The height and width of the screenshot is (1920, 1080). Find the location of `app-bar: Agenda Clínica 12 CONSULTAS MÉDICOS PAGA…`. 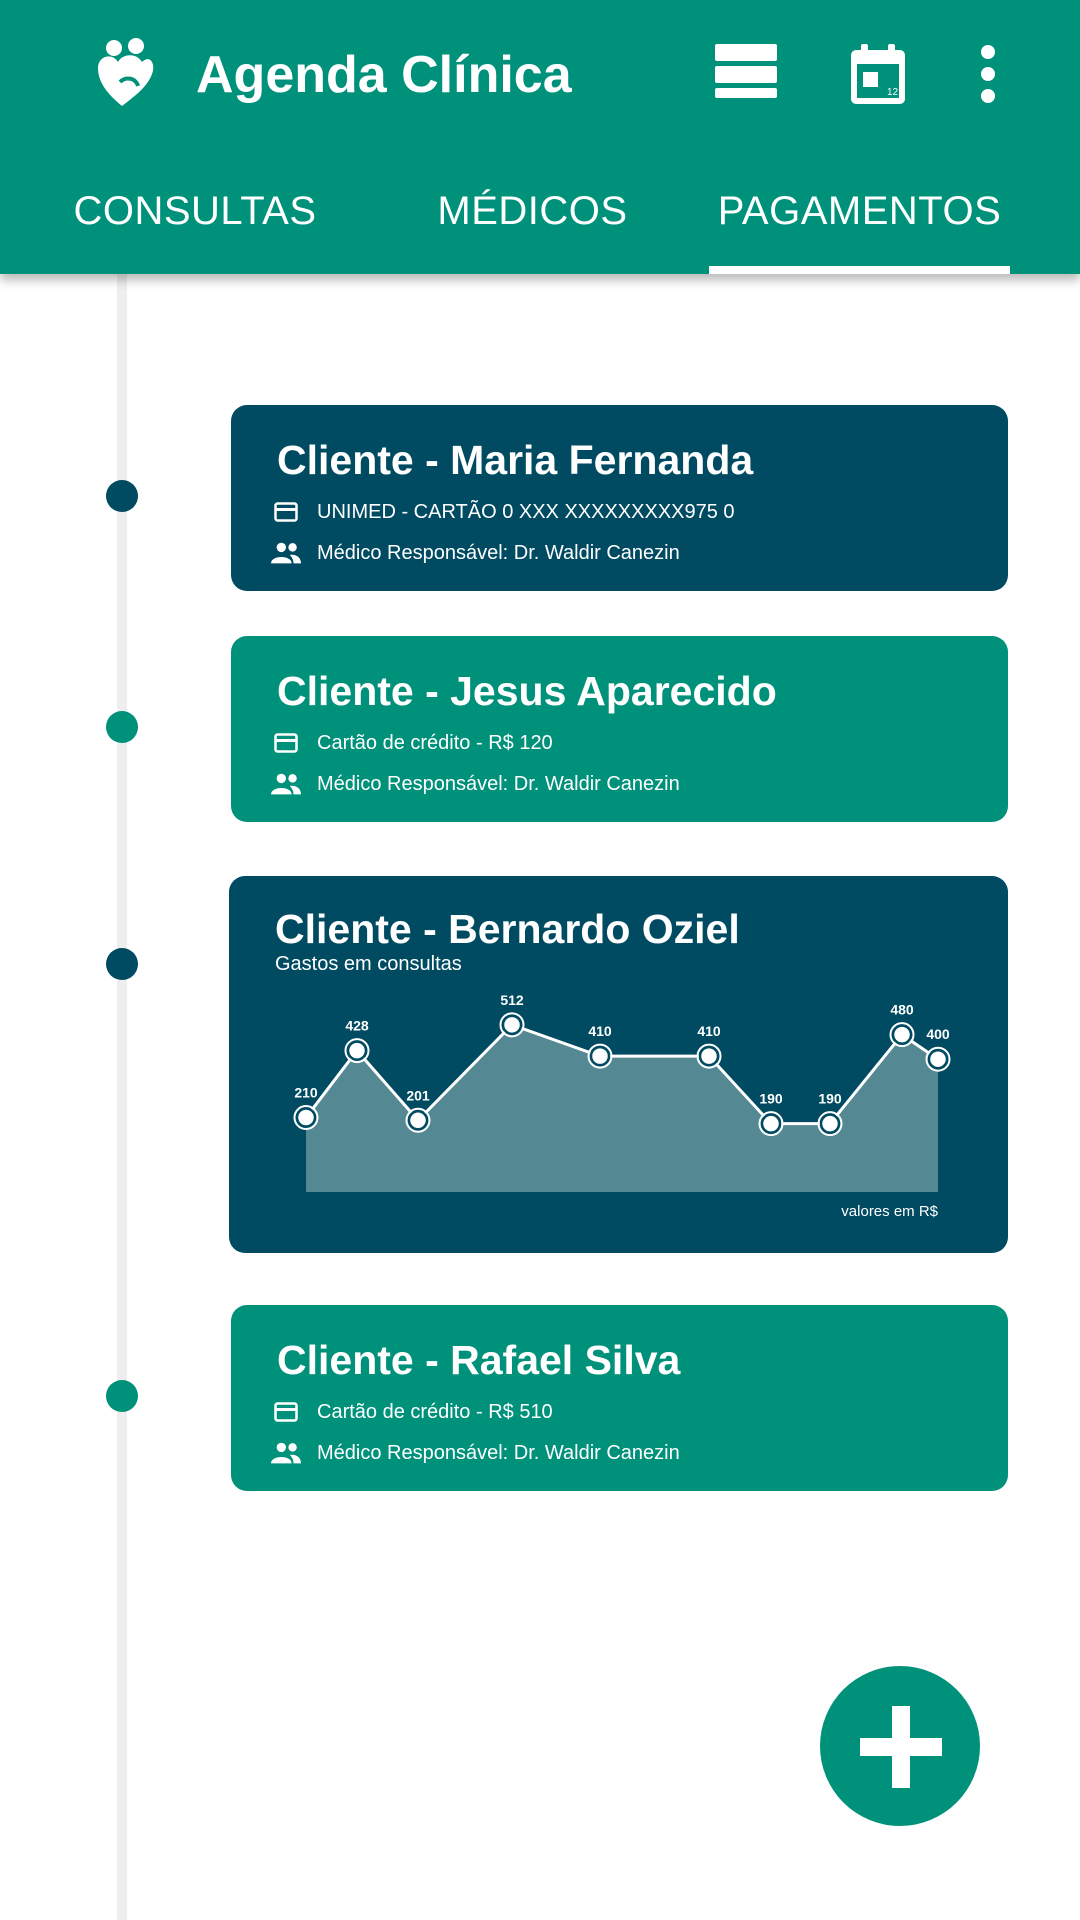

app-bar: Agenda Clínica 12 CONSULTAS MÉDICOS PAGA… is located at coordinates (540, 137).